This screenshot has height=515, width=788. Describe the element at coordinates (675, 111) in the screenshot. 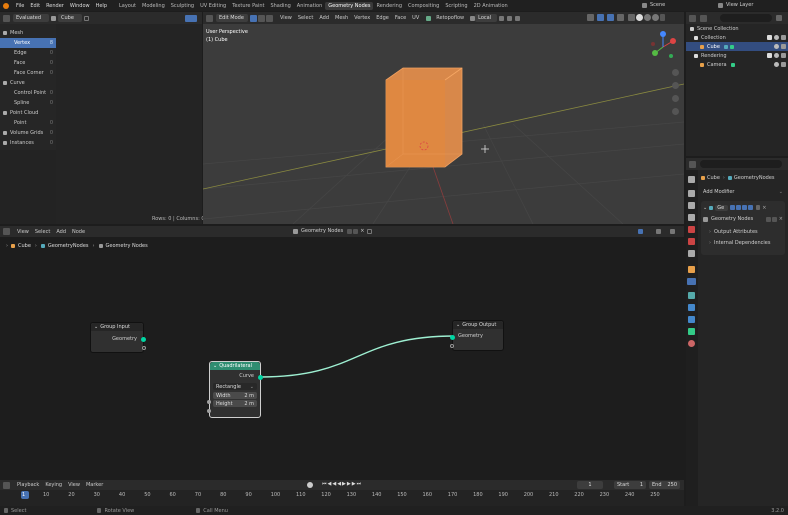

I see `perspective-toggle-icon` at that location.